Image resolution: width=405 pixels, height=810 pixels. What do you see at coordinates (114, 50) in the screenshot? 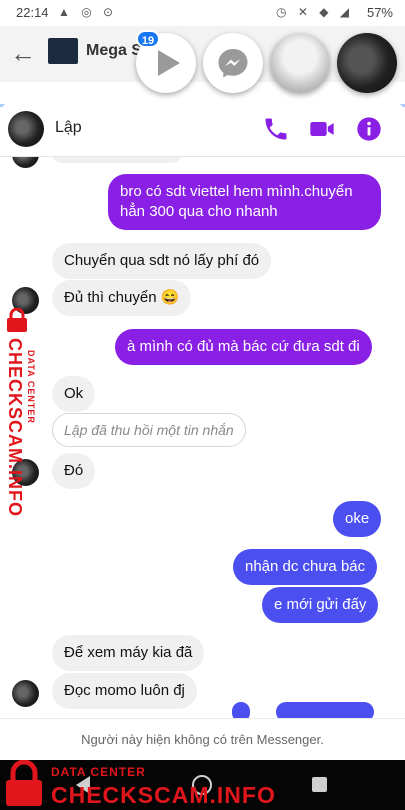
I see `group-title: Mega S` at bounding box center [114, 50].